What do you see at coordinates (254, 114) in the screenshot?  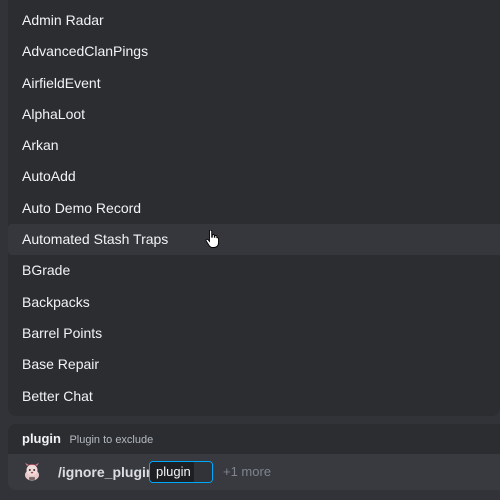 I see `autocomplete-option: AlphaLoot` at bounding box center [254, 114].